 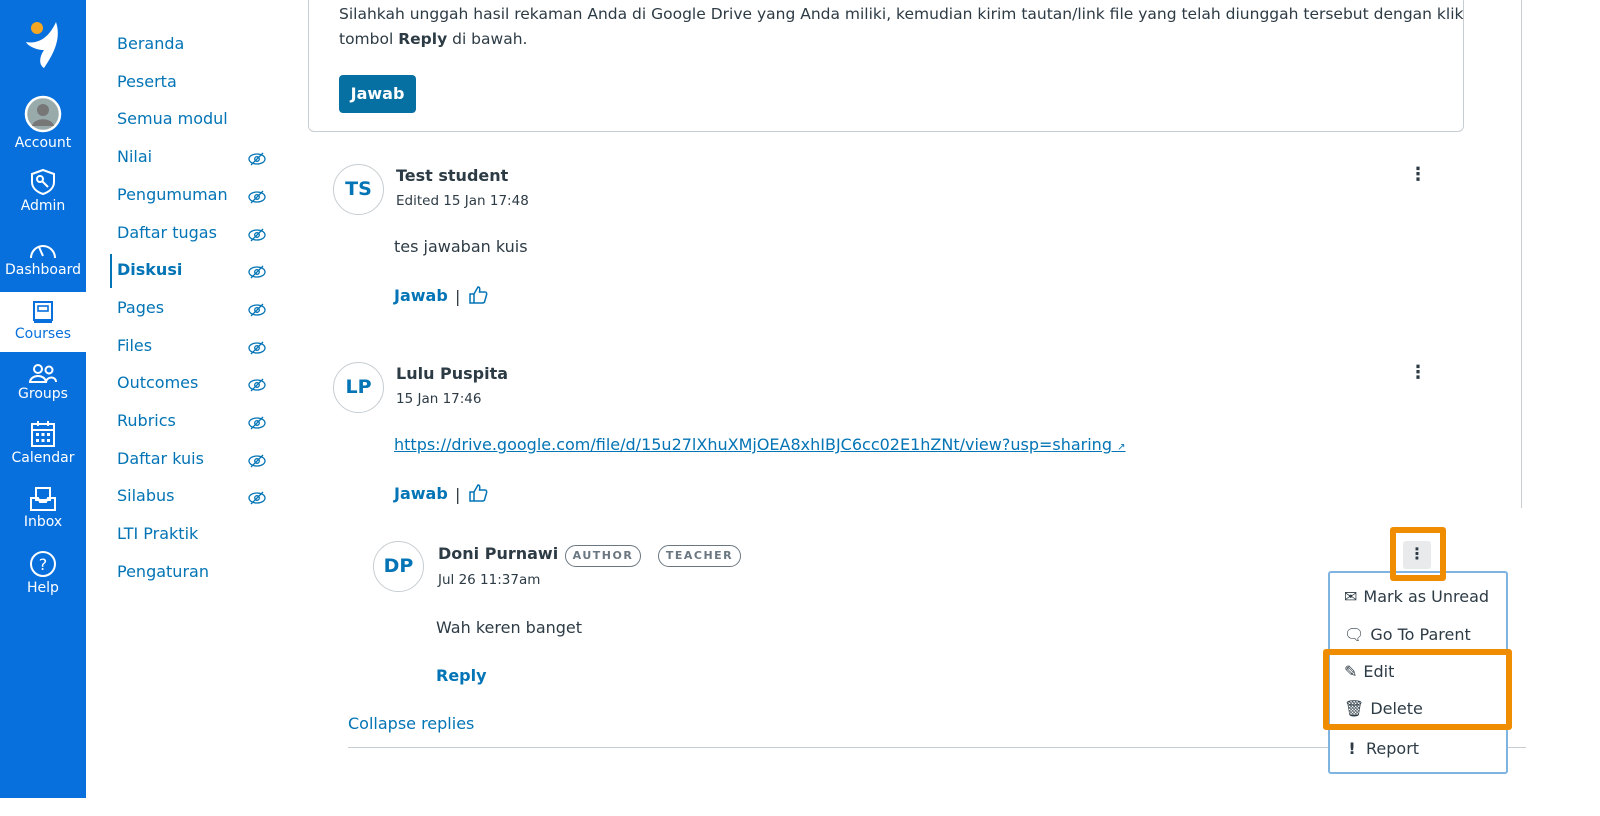 I want to click on author-badge: AUTHOR, so click(x=603, y=556).